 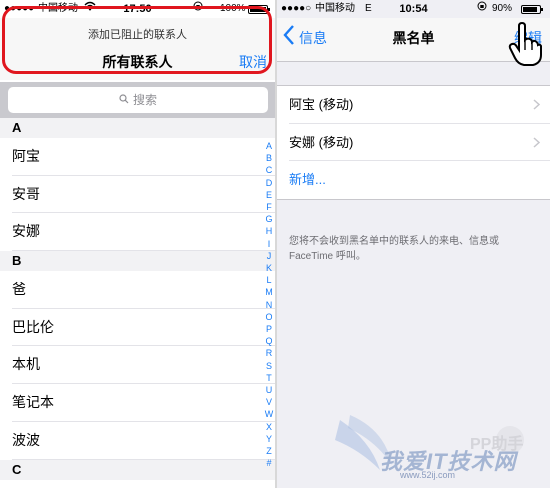 I want to click on blocked-contact-label: 安娜 (移动), so click(x=321, y=142).